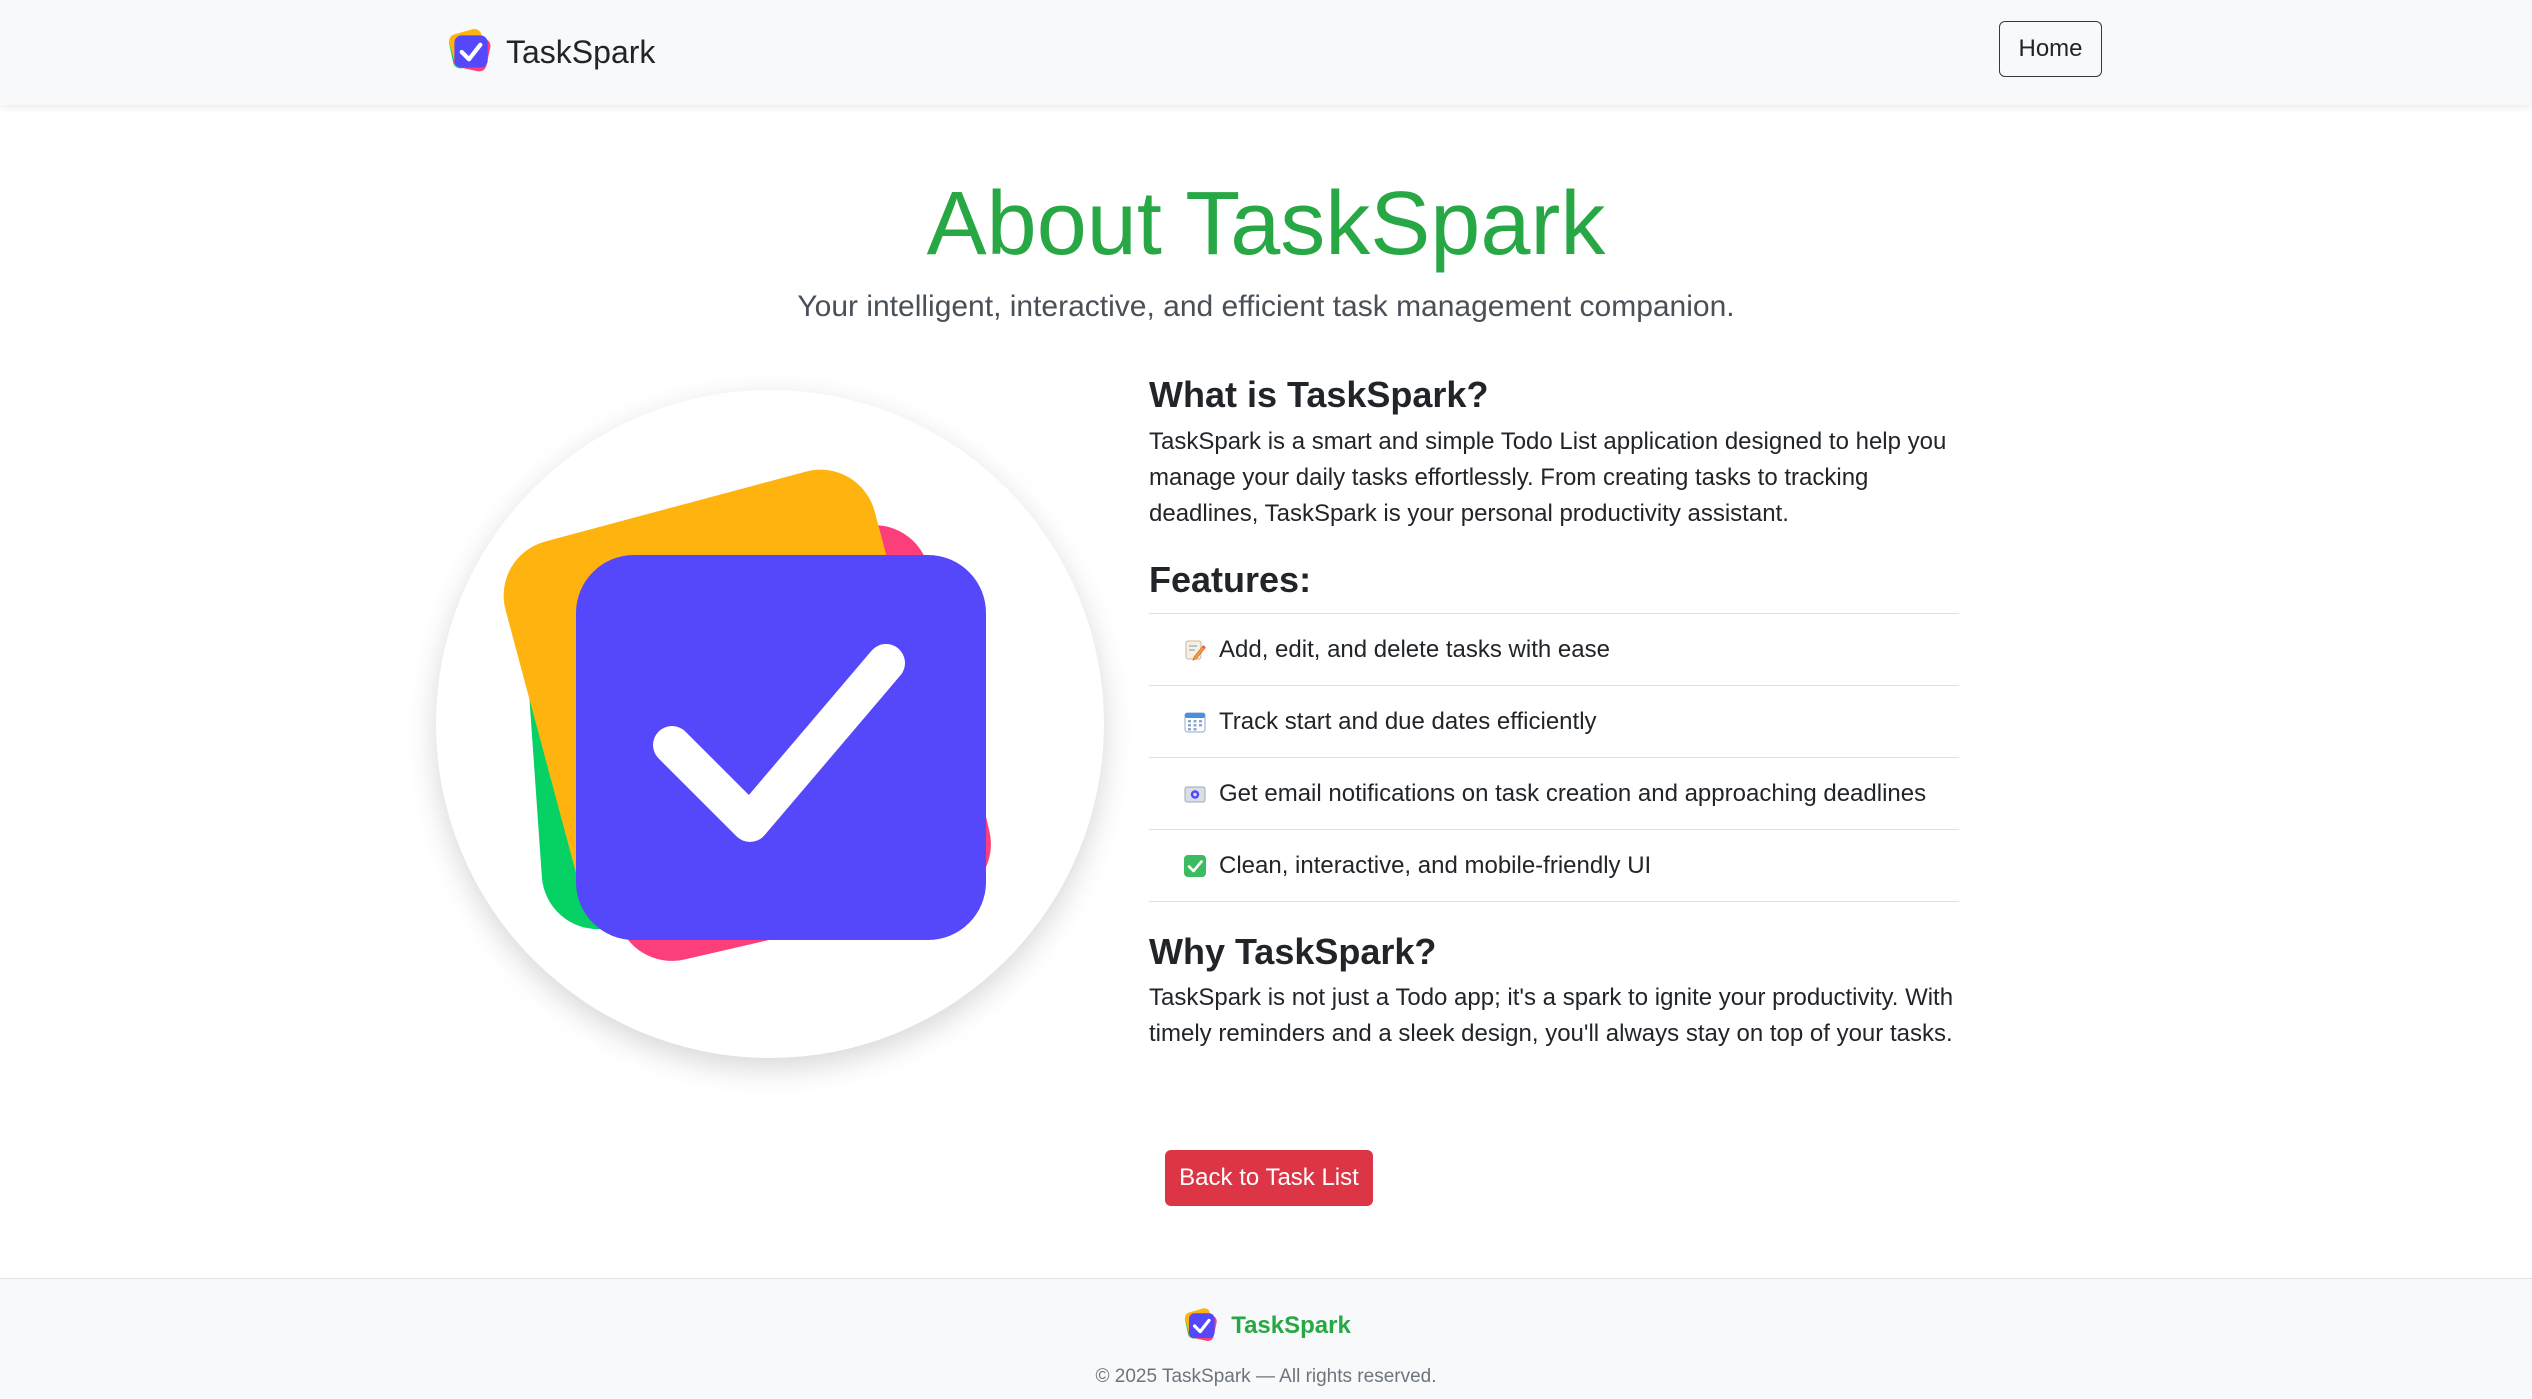  Describe the element at coordinates (1195, 865) in the screenshot. I see `check-mark-icon` at that location.